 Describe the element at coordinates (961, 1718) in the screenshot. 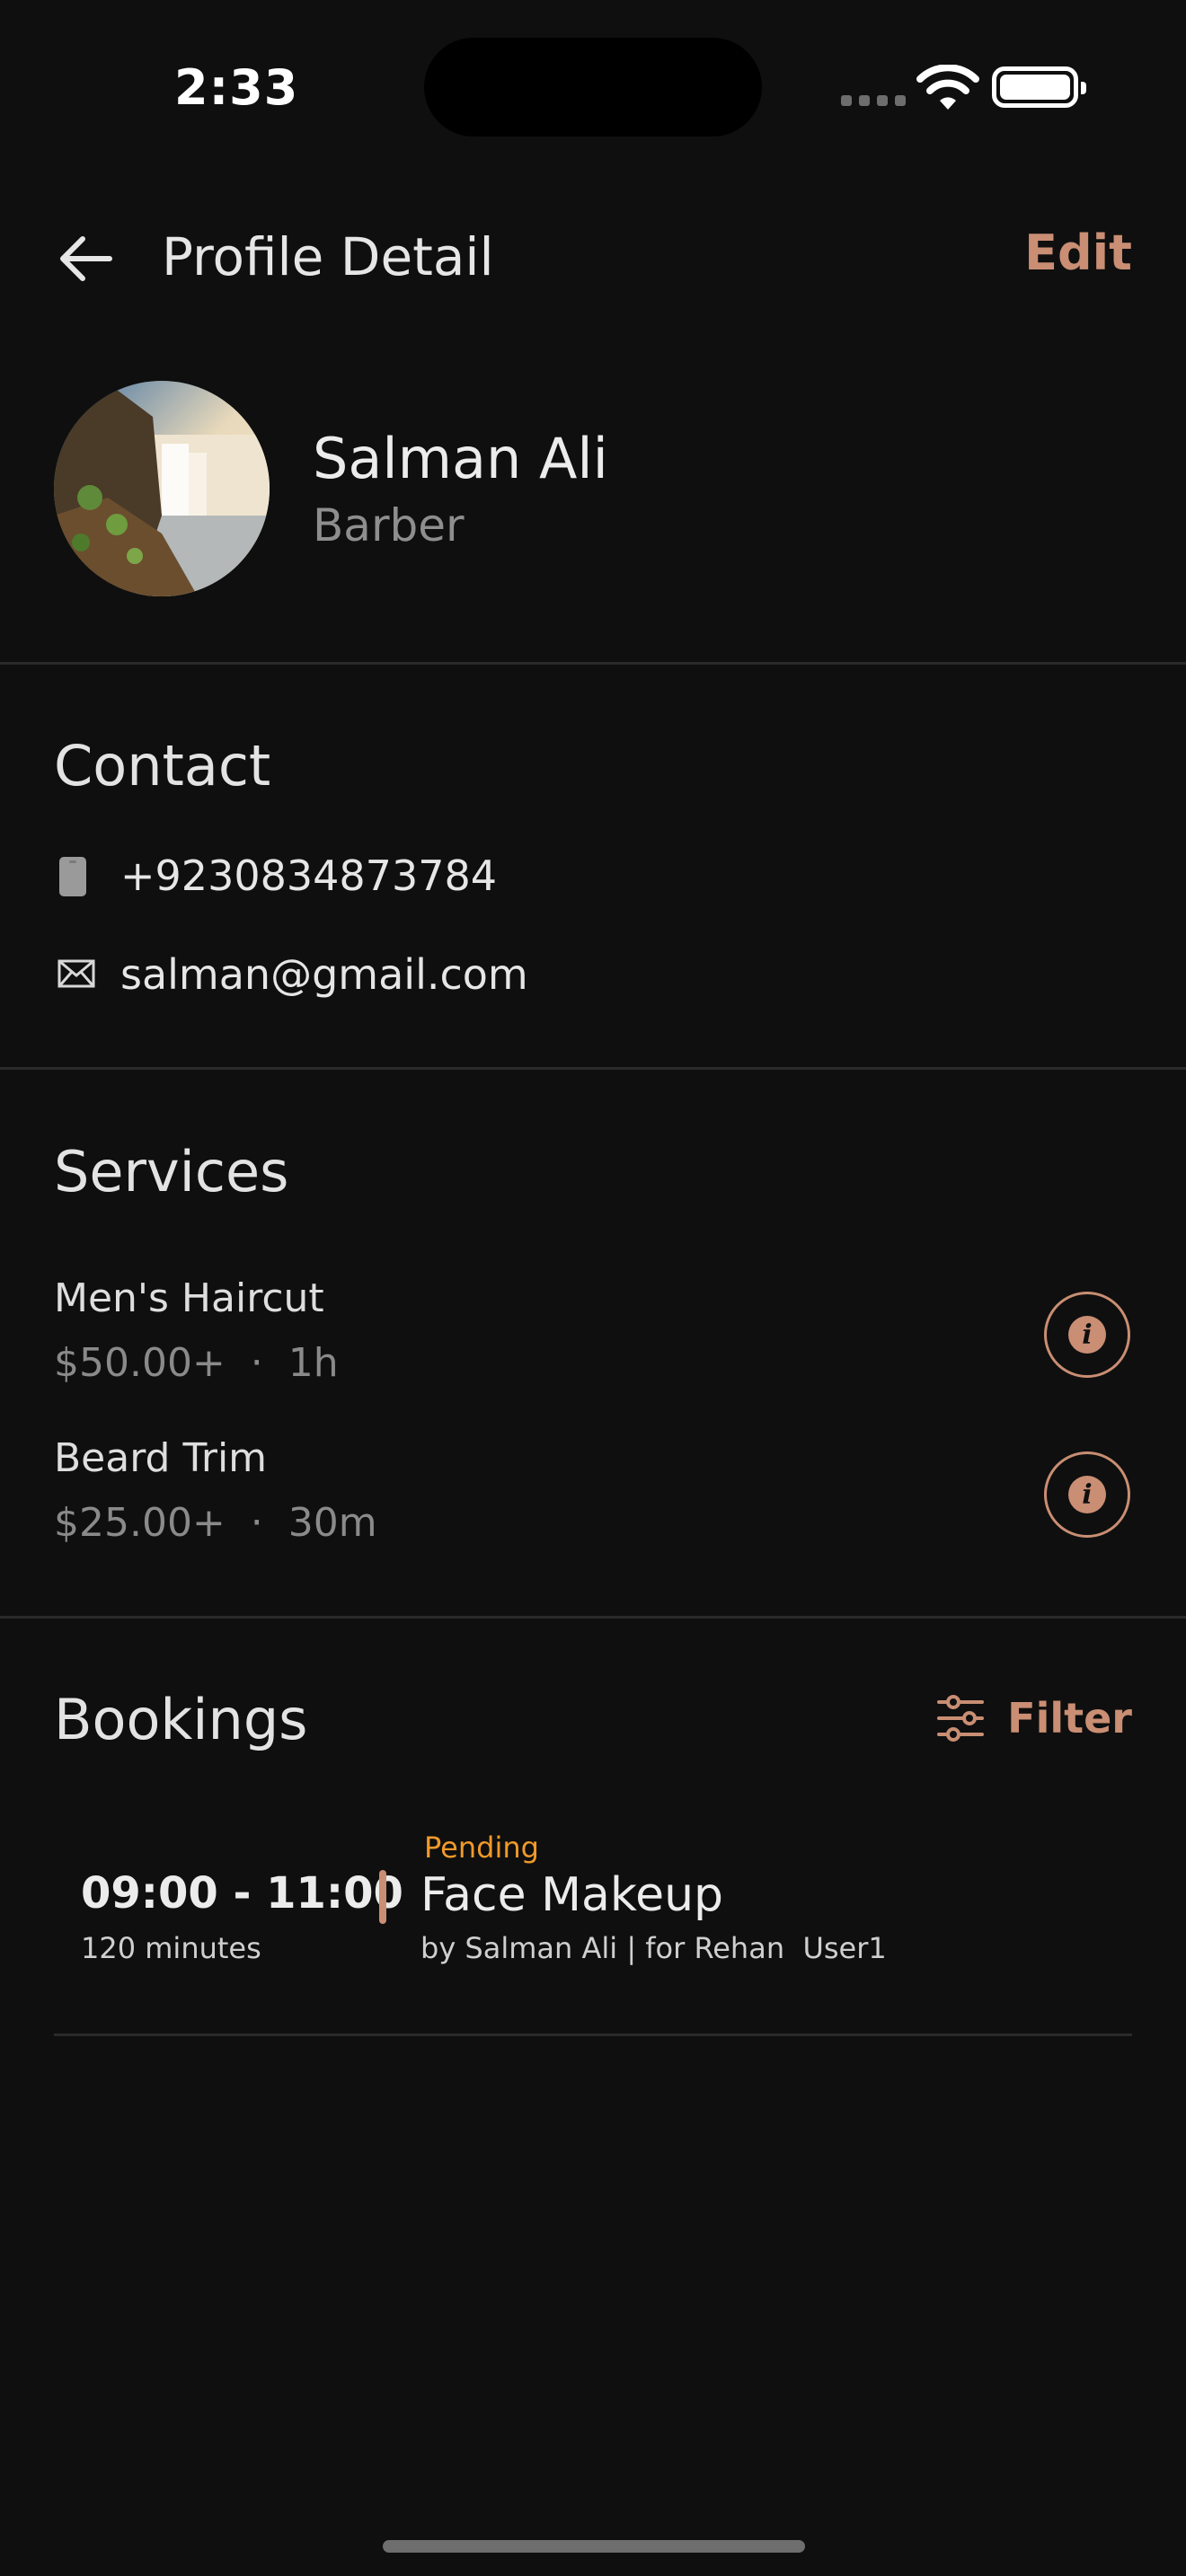

I see `sliders-icon` at that location.